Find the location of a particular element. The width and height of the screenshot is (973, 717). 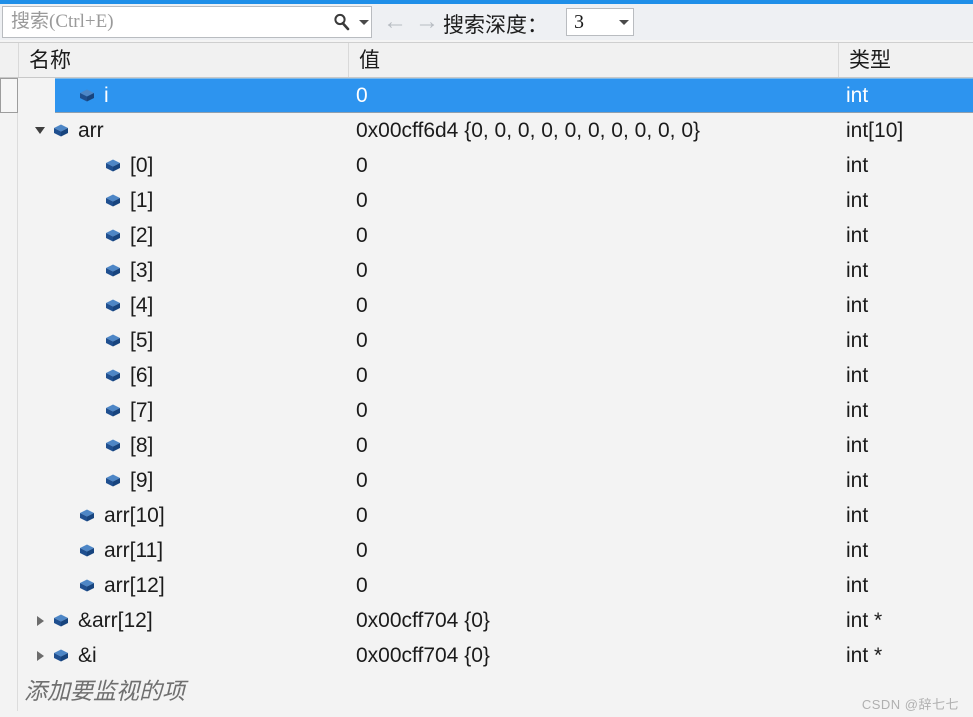

chevron-down-icon is located at coordinates (624, 22).